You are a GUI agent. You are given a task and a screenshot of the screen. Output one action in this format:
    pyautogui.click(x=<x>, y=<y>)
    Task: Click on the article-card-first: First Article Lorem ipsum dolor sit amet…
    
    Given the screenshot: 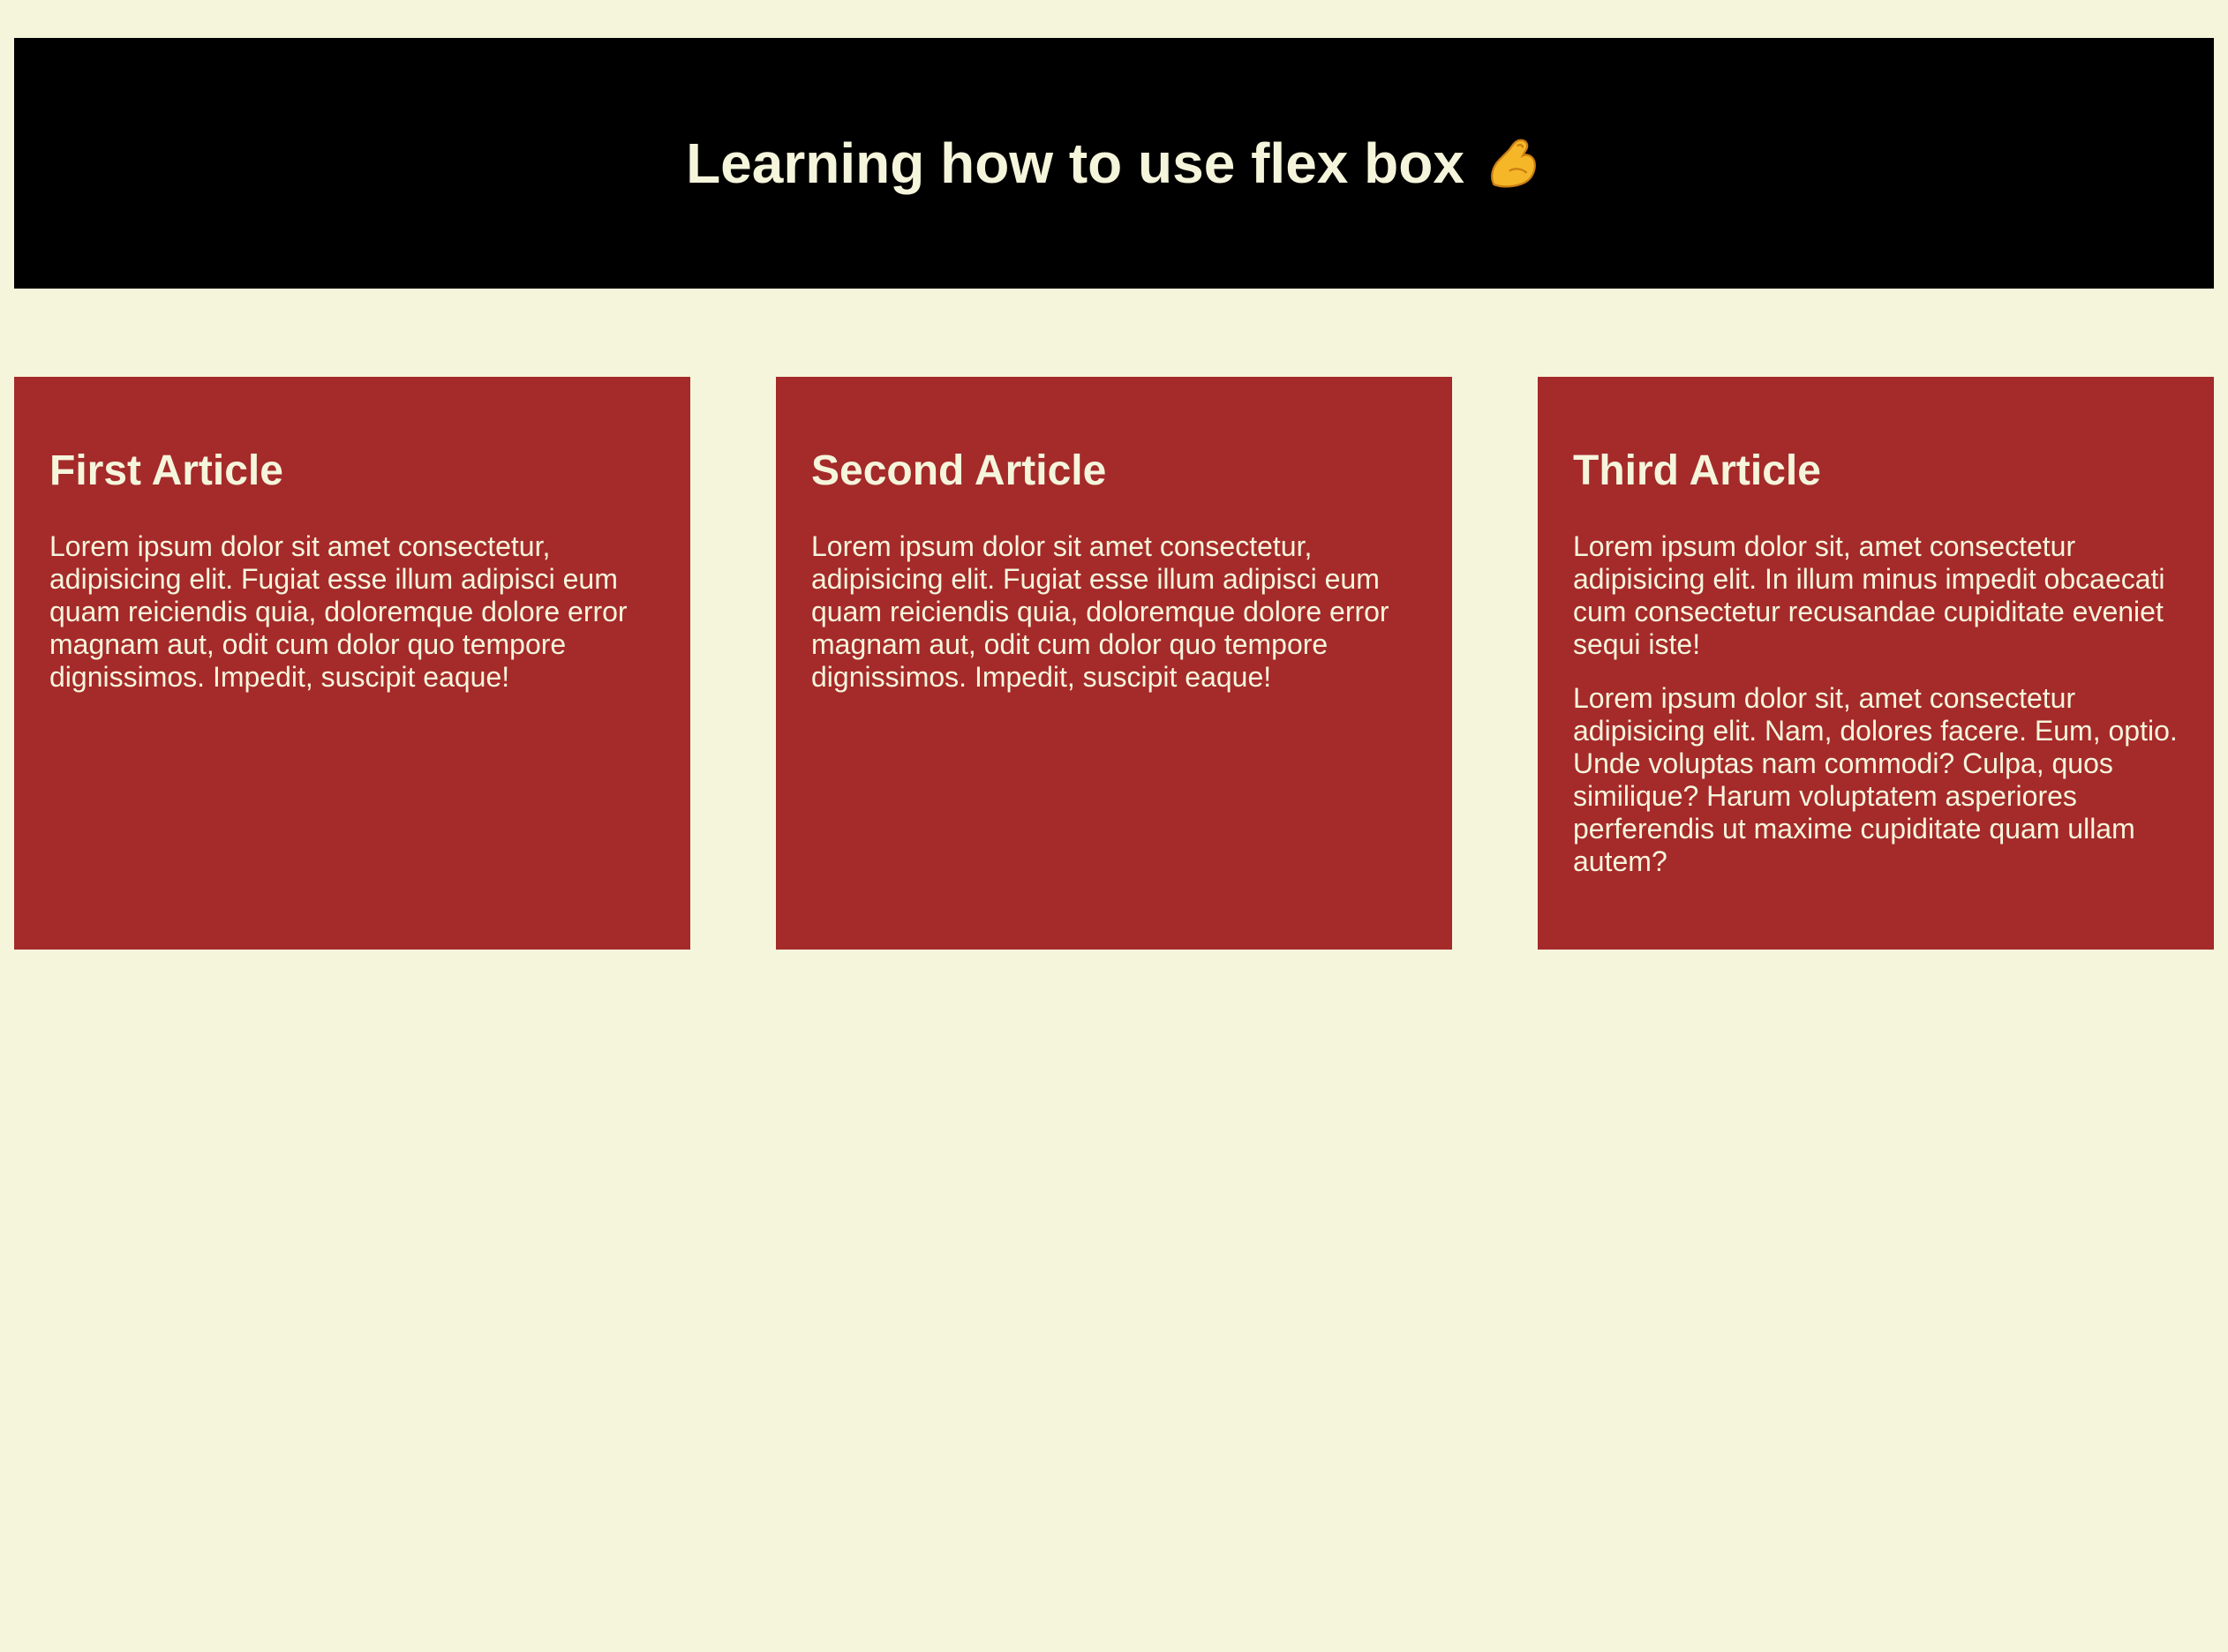 What is the action you would take?
    pyautogui.click(x=352, y=663)
    